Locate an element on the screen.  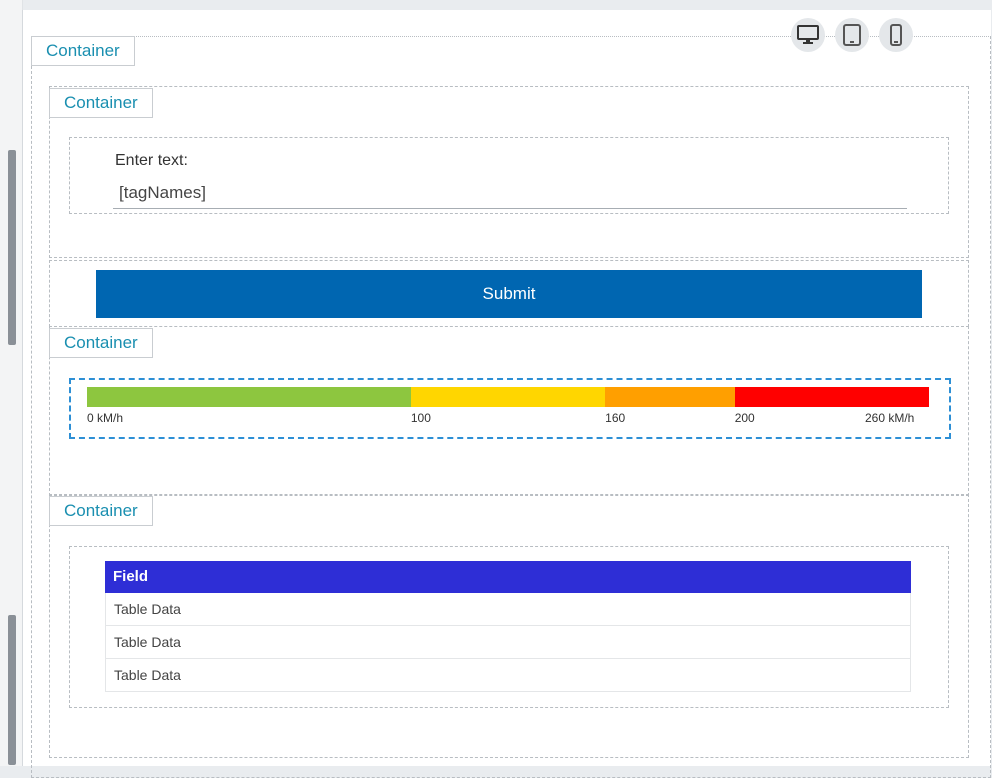
left-rail is located at coordinates (11, 383).